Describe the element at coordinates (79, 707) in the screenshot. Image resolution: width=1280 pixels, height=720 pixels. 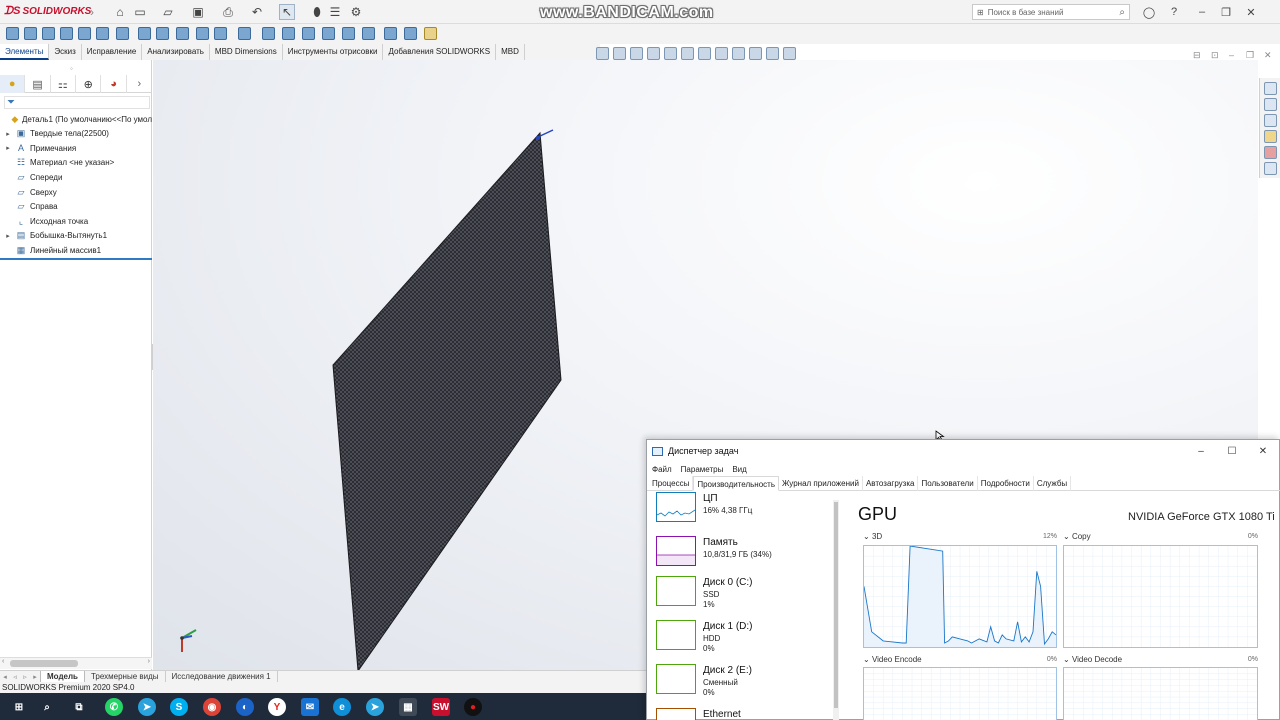
I see `task-view-icon: ⧉` at that location.